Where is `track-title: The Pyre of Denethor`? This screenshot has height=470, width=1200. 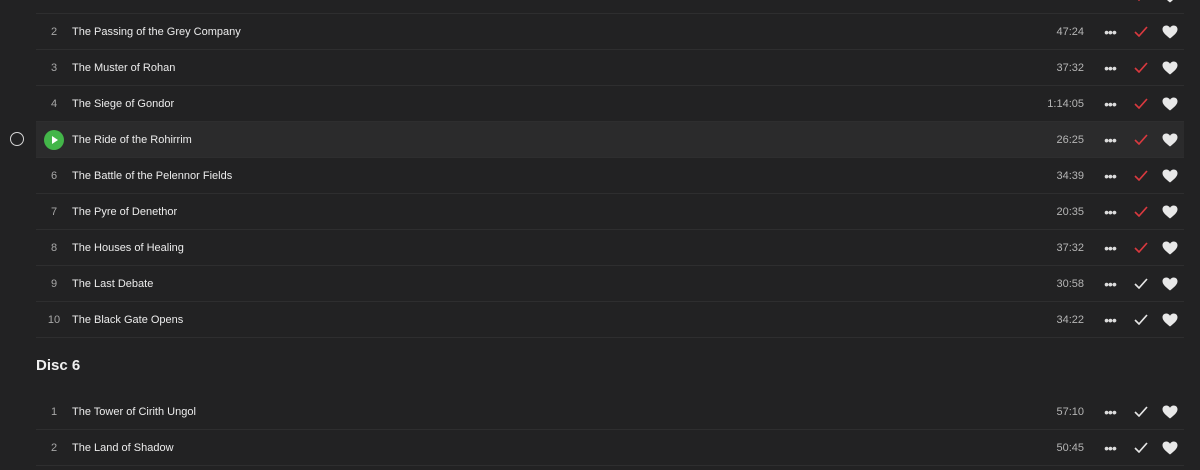 track-title: The Pyre of Denethor is located at coordinates (542, 212).